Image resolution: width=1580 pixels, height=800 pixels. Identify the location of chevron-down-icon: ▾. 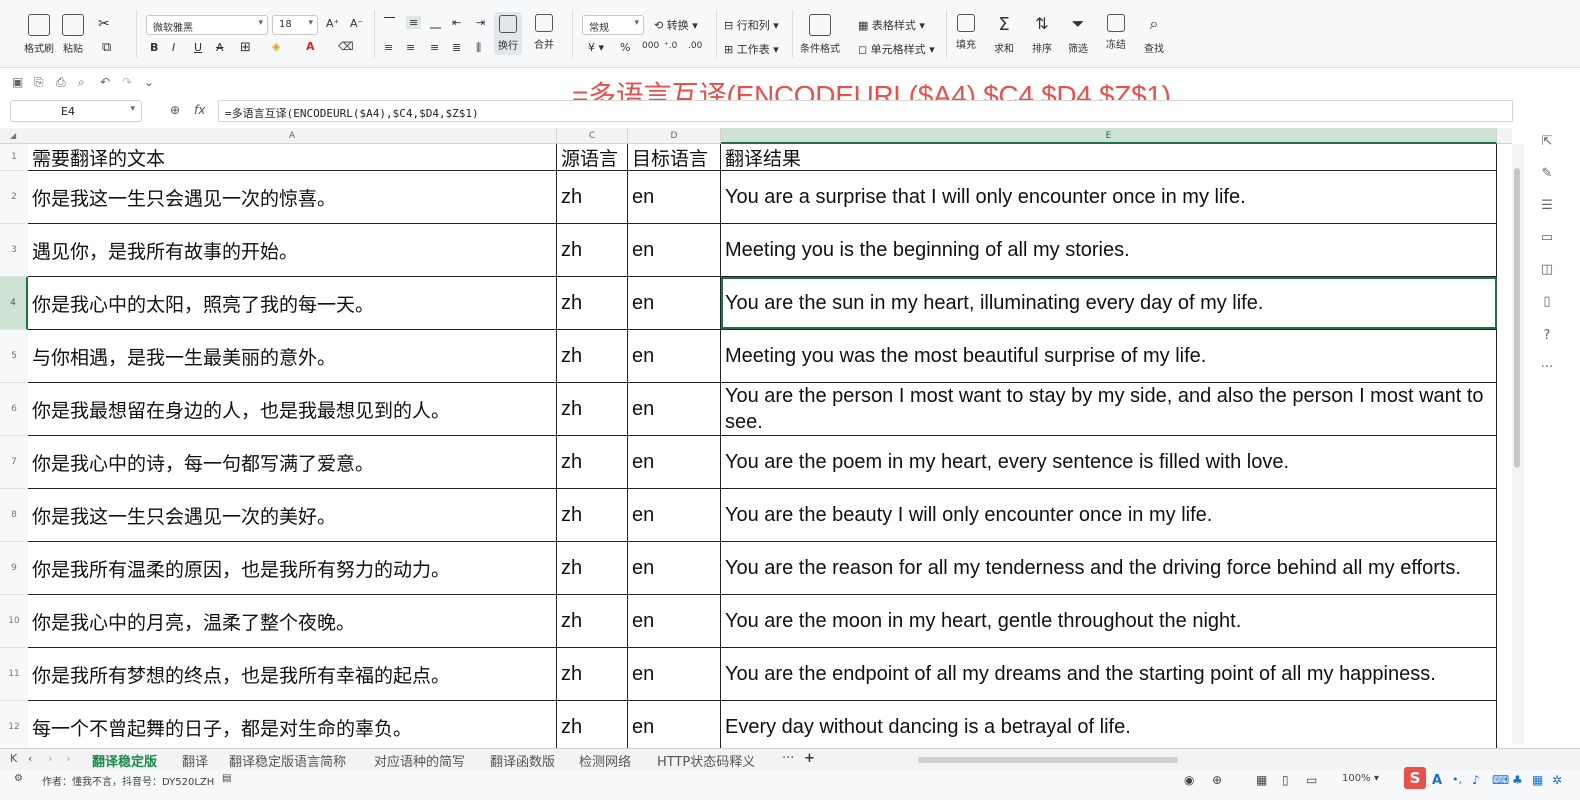
(1376, 778).